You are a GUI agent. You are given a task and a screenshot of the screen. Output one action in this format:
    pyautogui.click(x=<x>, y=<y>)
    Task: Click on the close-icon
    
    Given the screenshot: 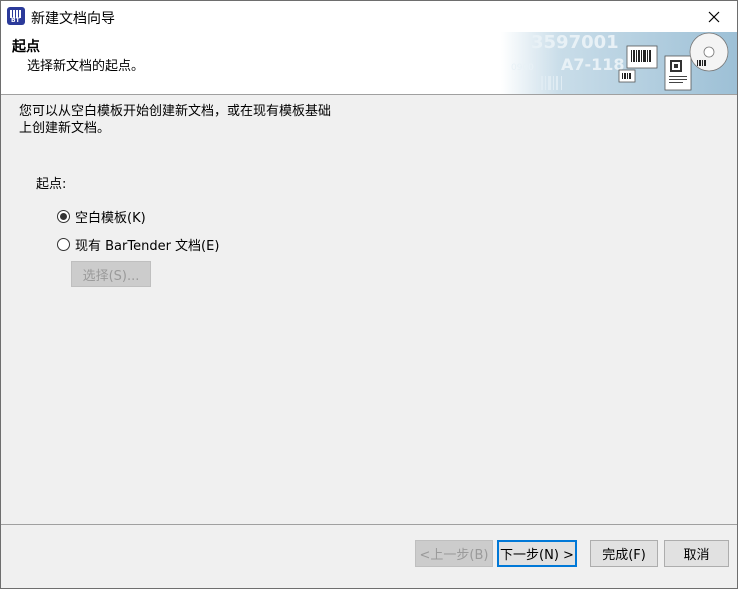 What is the action you would take?
    pyautogui.click(x=714, y=16)
    